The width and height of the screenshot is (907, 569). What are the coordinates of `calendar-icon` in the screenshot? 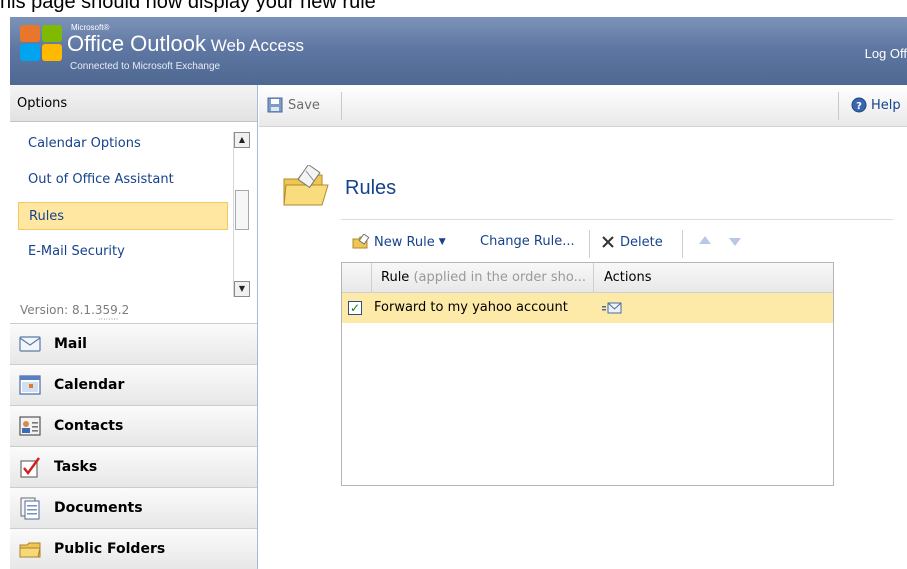 It's located at (30, 385).